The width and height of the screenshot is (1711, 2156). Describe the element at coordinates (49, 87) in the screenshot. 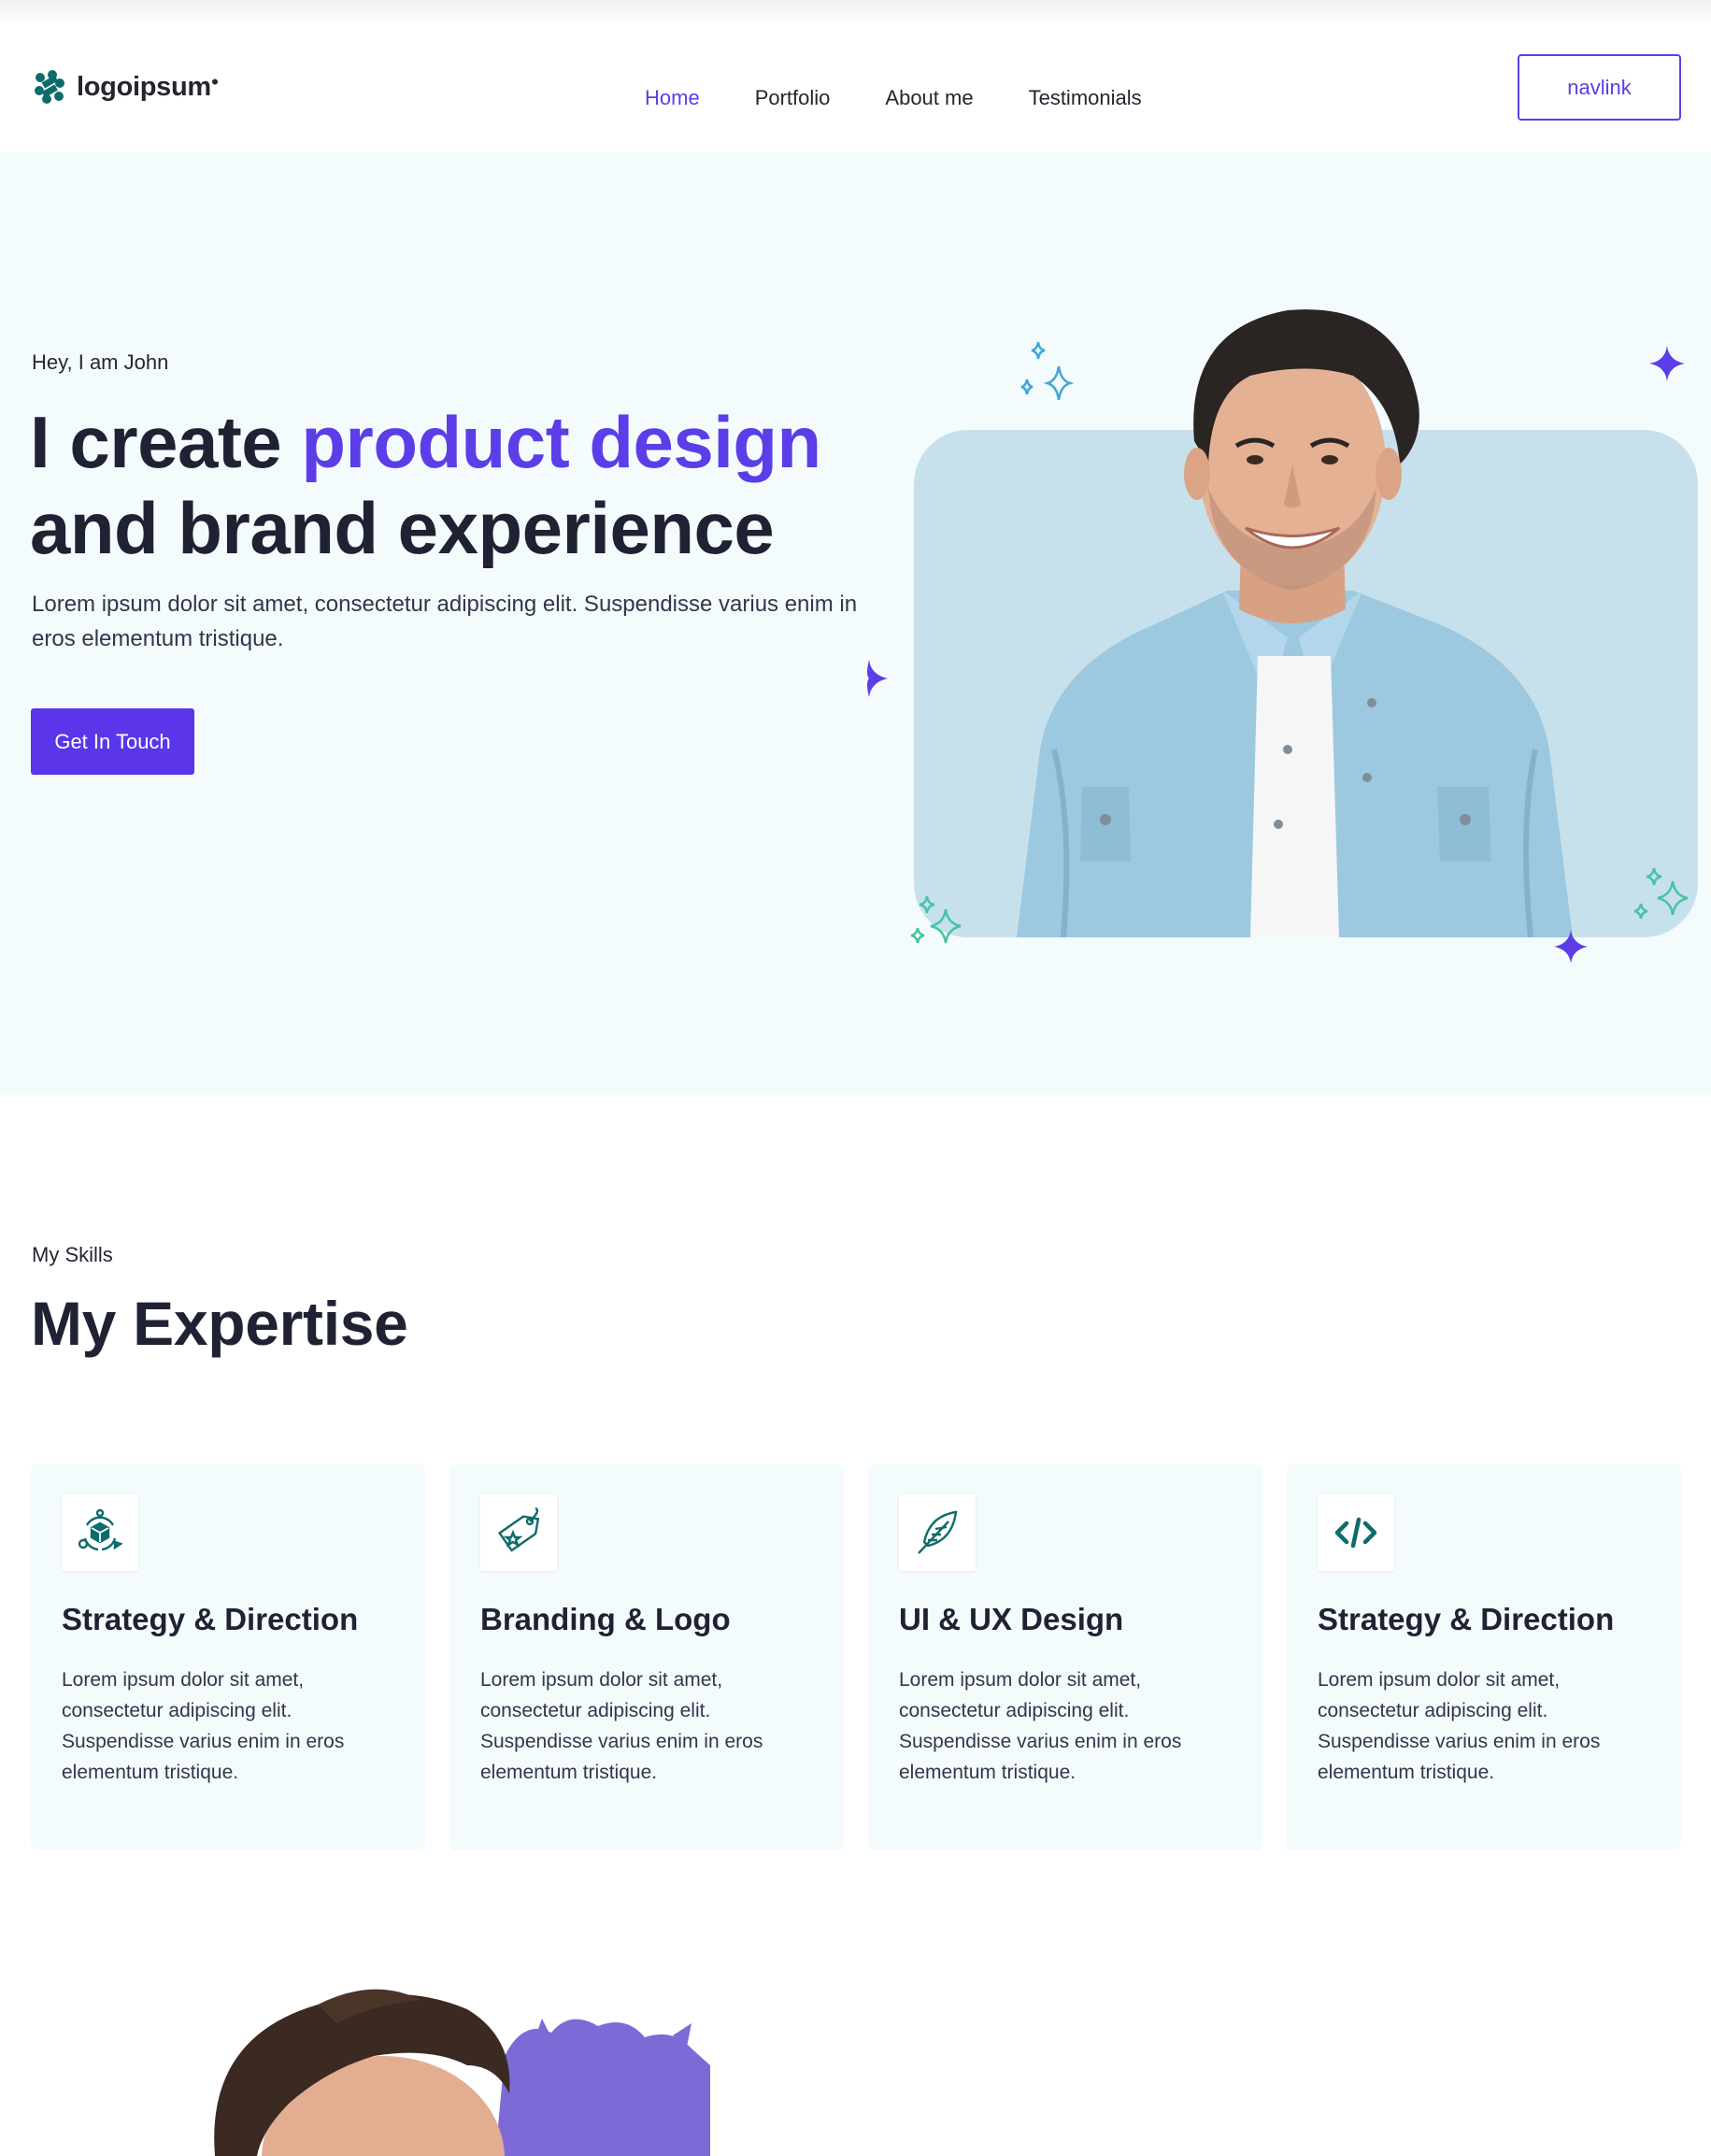

I see `logo-icon` at that location.